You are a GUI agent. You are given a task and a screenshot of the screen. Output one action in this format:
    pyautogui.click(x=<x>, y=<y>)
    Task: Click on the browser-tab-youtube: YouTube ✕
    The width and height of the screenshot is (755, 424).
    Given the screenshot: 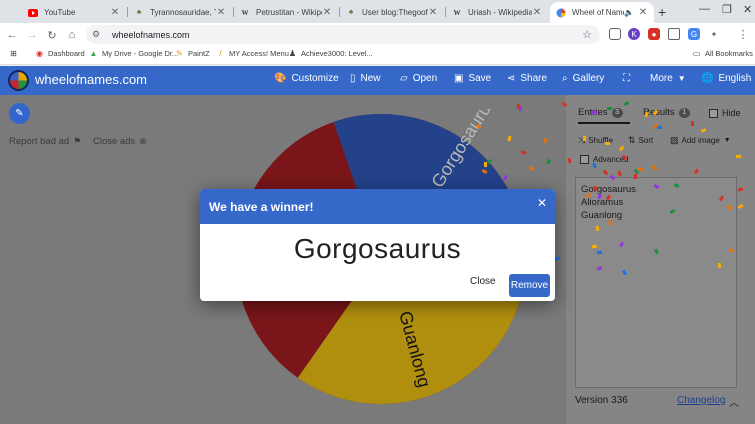 What is the action you would take?
    pyautogui.click(x=74, y=12)
    